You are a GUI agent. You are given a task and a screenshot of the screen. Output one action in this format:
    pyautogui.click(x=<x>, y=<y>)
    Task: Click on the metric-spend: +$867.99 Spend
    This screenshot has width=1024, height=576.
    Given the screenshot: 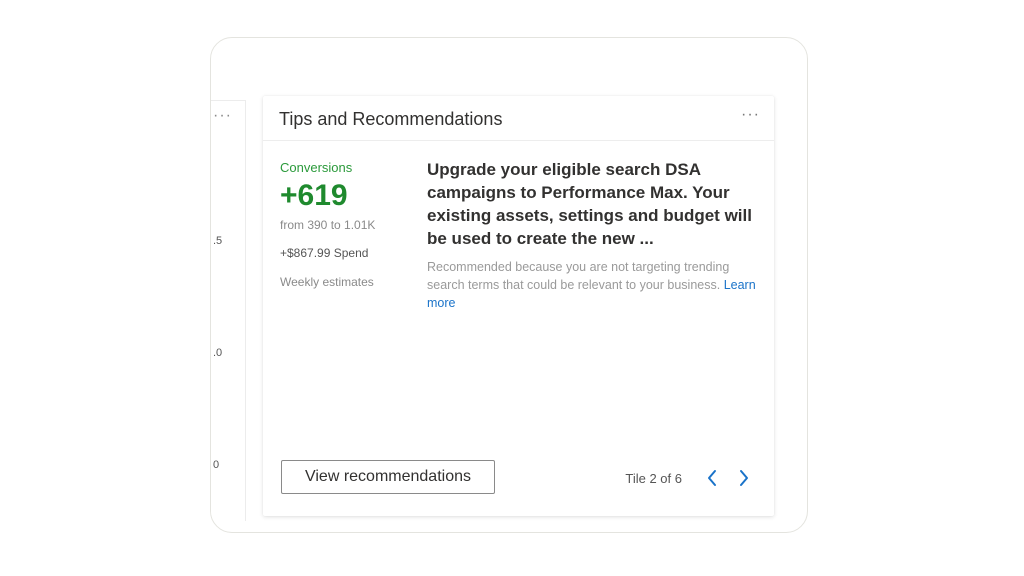 What is the action you would take?
    pyautogui.click(x=324, y=253)
    